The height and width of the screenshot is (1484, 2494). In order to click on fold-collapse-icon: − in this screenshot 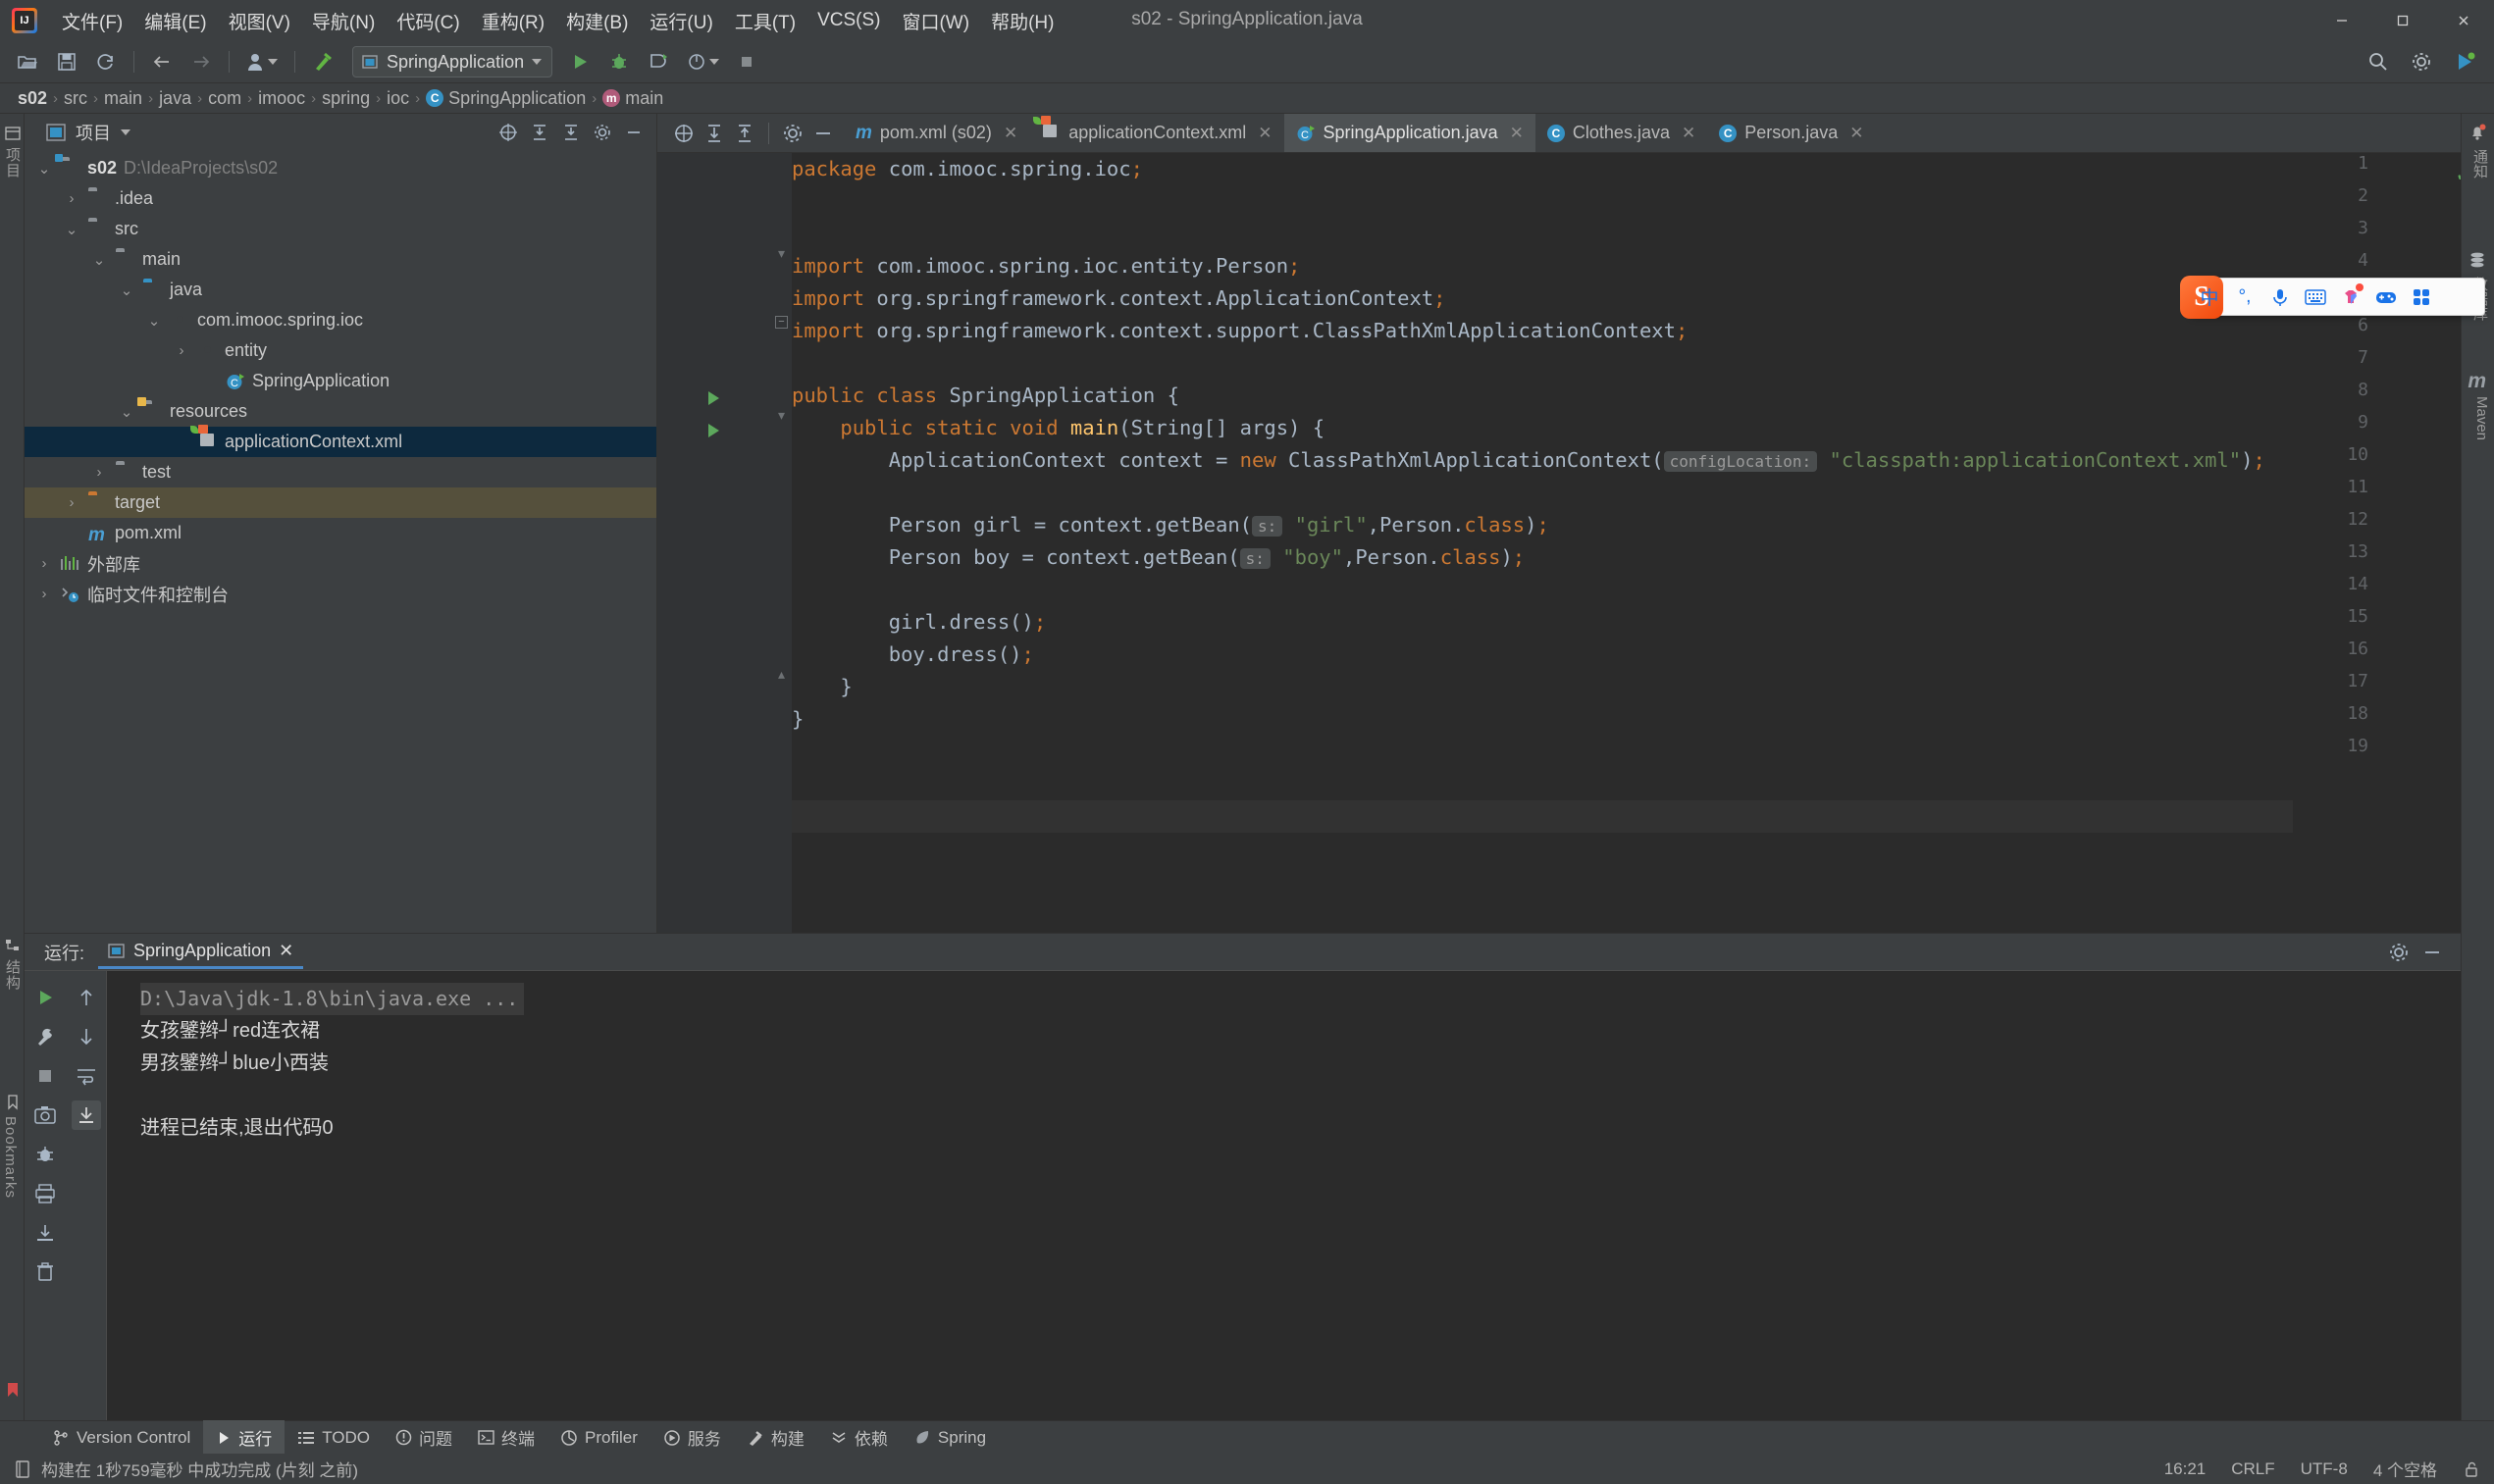, I will do `click(782, 322)`.